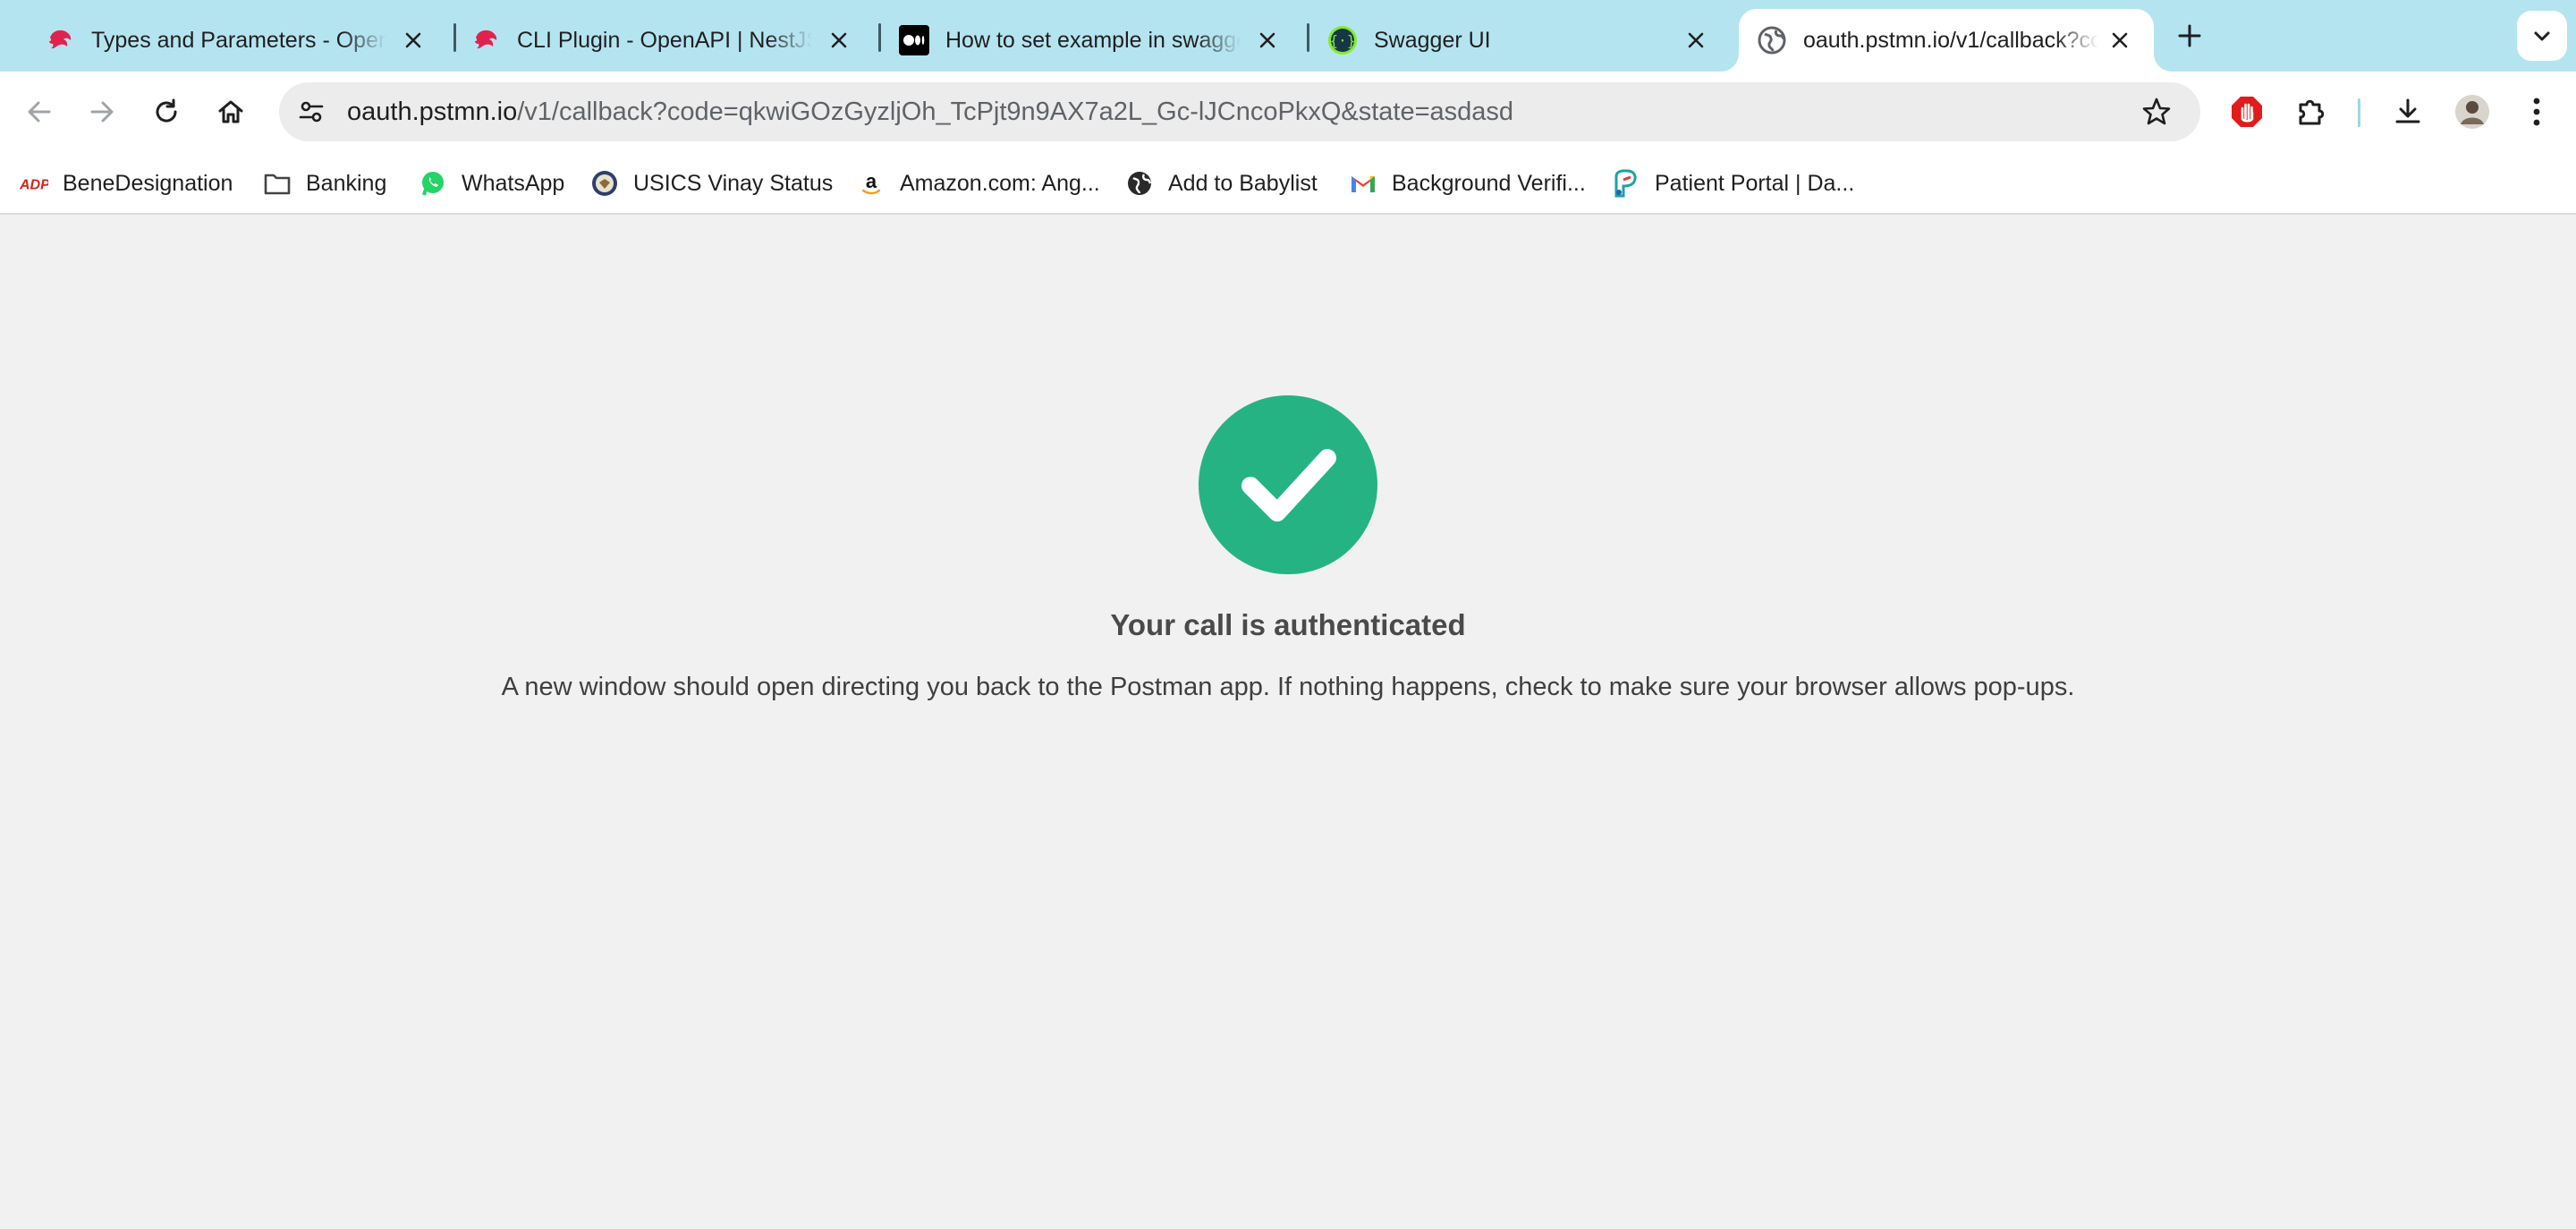  What do you see at coordinates (433, 183) in the screenshot?
I see `whatsapp-icon` at bounding box center [433, 183].